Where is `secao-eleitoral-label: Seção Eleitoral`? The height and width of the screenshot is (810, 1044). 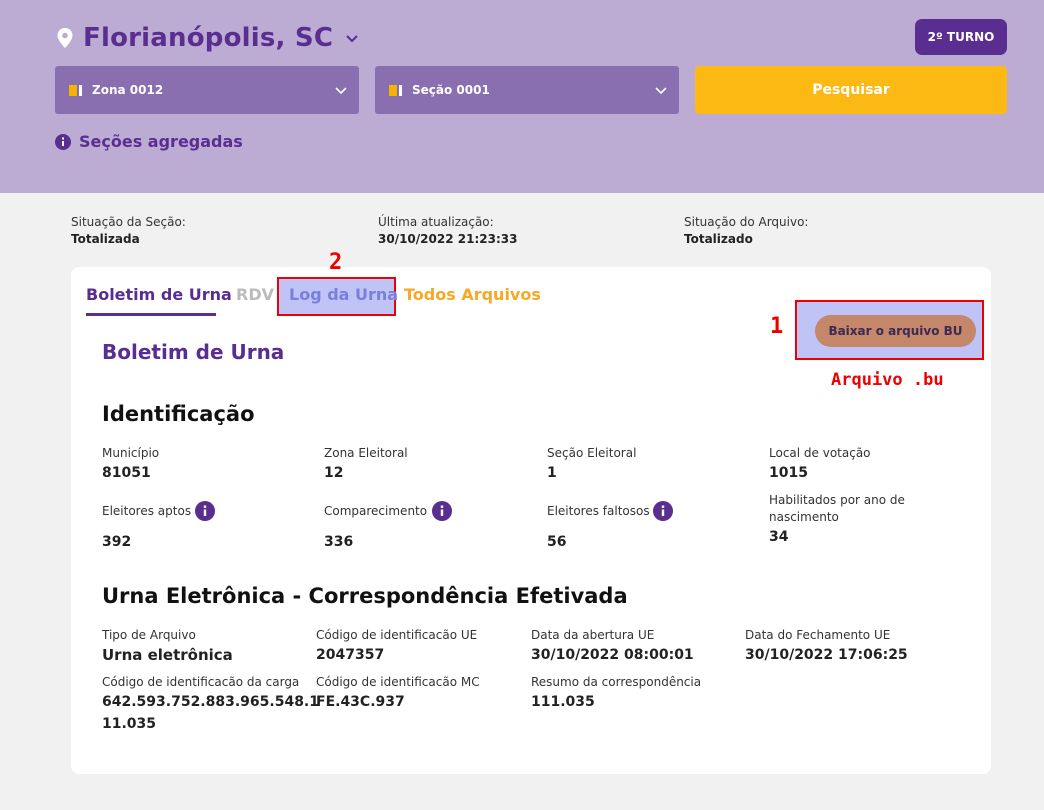
secao-eleitoral-label: Seção Eleitoral is located at coordinates (592, 453).